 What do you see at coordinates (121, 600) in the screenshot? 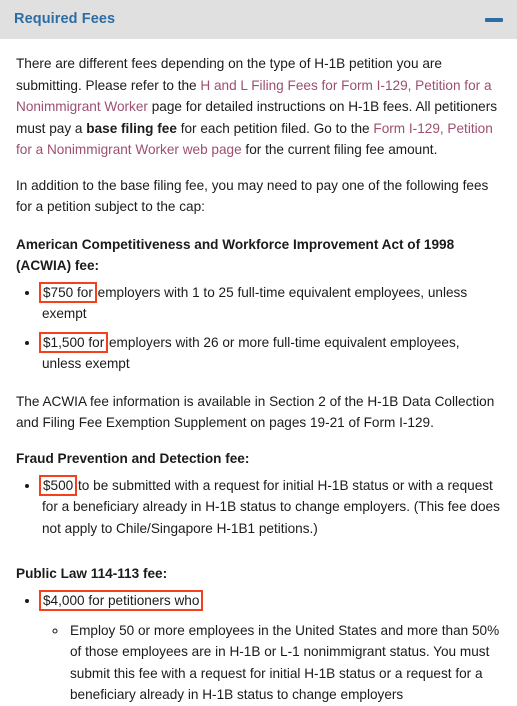
I see `highlight-4000-for-petitioners-who: $4,000 for petitioners who` at bounding box center [121, 600].